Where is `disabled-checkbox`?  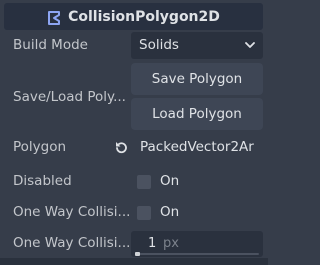 disabled-checkbox is located at coordinates (144, 182).